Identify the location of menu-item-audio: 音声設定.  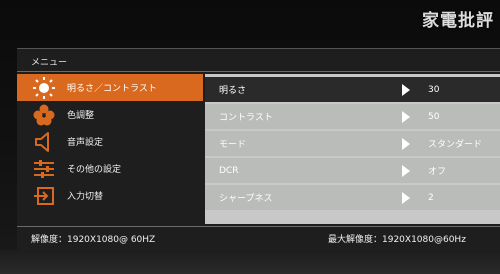
(110, 141).